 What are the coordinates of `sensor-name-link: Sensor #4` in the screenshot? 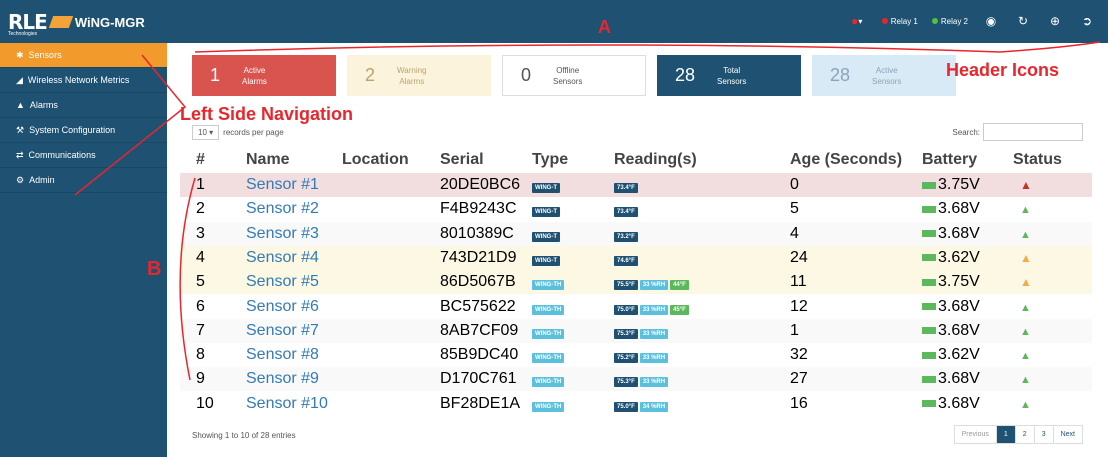 It's located at (282, 258).